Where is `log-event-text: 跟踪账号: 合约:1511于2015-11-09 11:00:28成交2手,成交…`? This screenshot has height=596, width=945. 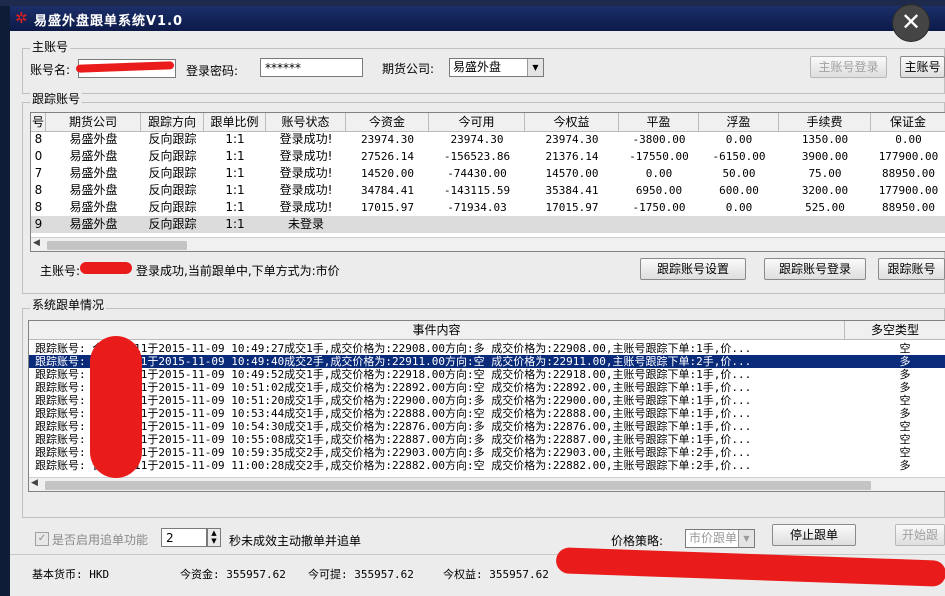
log-event-text: 跟踪账号: 合约:1511于2015-11-09 11:00:28成交2手,成交… is located at coordinates (393, 465).